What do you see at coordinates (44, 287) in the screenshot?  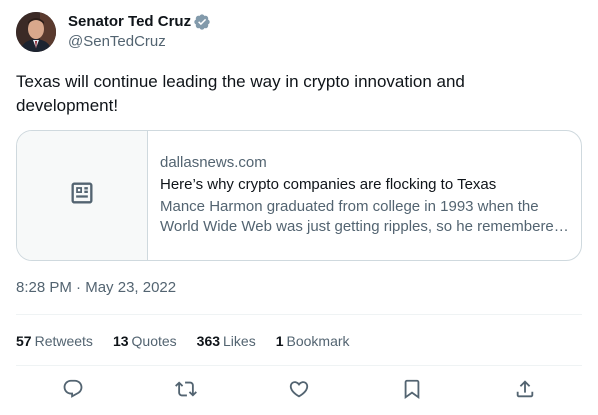 I see `tweet-time: 8:28 PM` at bounding box center [44, 287].